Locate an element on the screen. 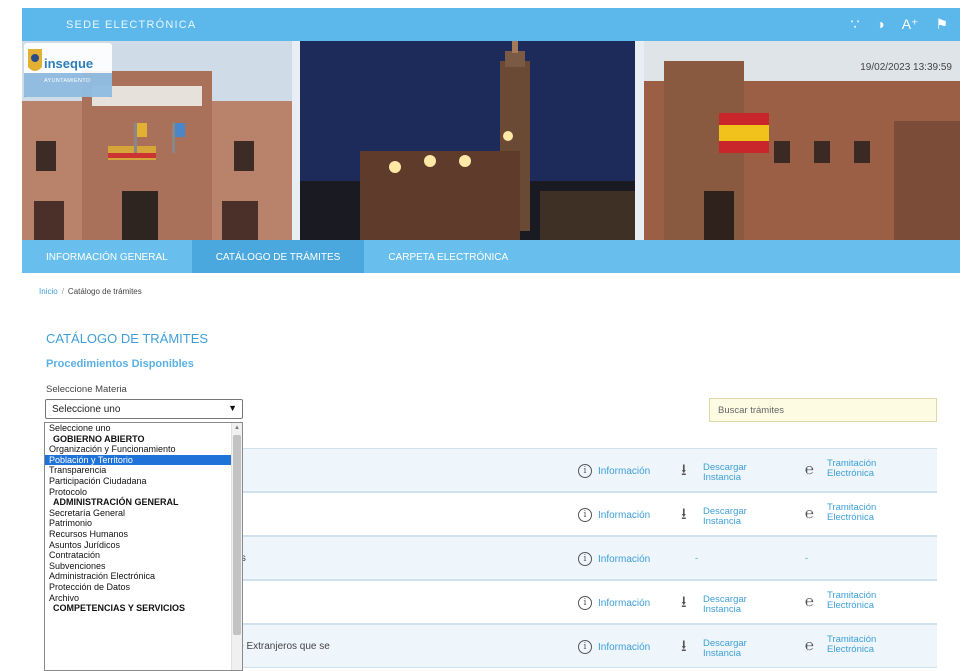 The height and width of the screenshot is (671, 971). breadcrumb-home-link: Inicio is located at coordinates (48, 291).